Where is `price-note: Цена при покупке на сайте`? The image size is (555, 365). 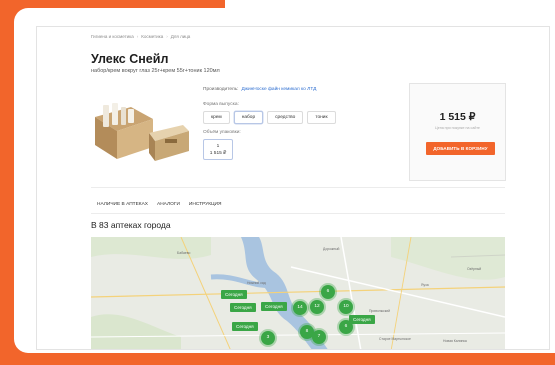 price-note: Цена при покупке на сайте is located at coordinates (457, 128).